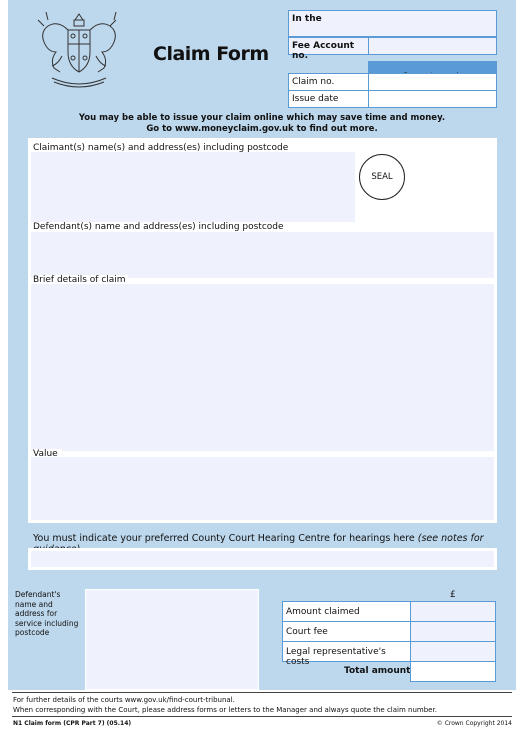  What do you see at coordinates (262, 255) in the screenshot?
I see `defendant-field` at bounding box center [262, 255].